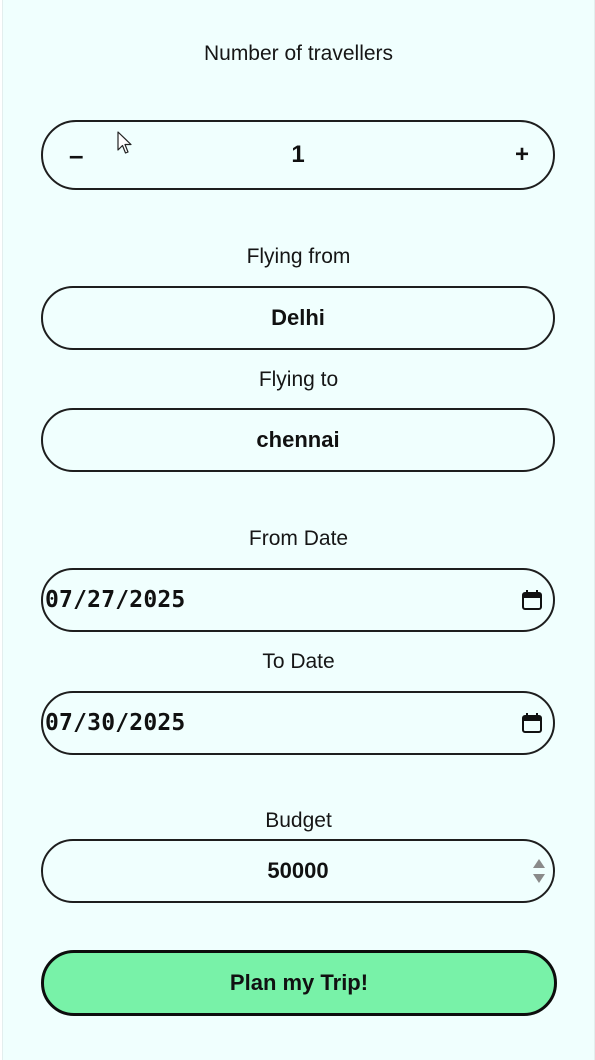 This screenshot has width=595, height=1060. Describe the element at coordinates (522, 155) in the screenshot. I see `increment-button: +` at that location.